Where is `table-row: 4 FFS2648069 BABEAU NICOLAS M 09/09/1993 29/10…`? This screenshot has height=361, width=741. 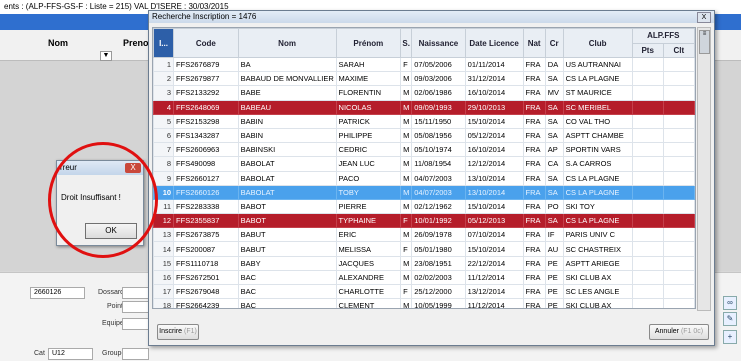
table-row: 4 FFS2648069 BABEAU NICOLAS M 09/09/1993 29/10… is located at coordinates (424, 107).